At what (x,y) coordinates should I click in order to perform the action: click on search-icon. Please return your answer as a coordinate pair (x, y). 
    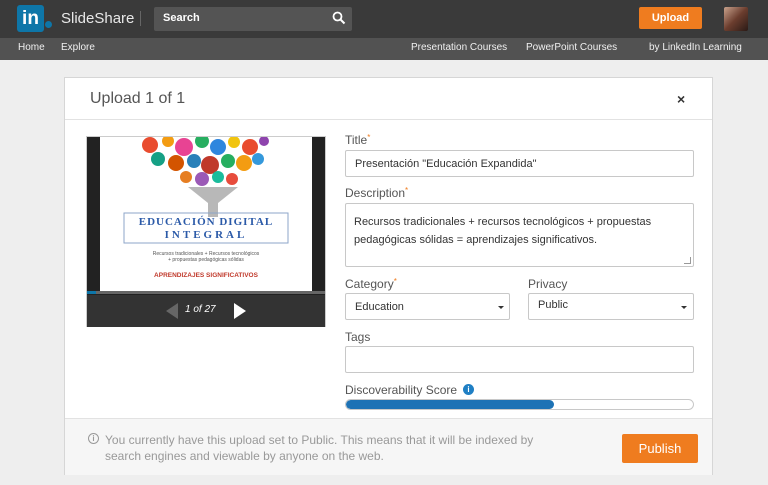
    Looking at the image, I should click on (339, 18).